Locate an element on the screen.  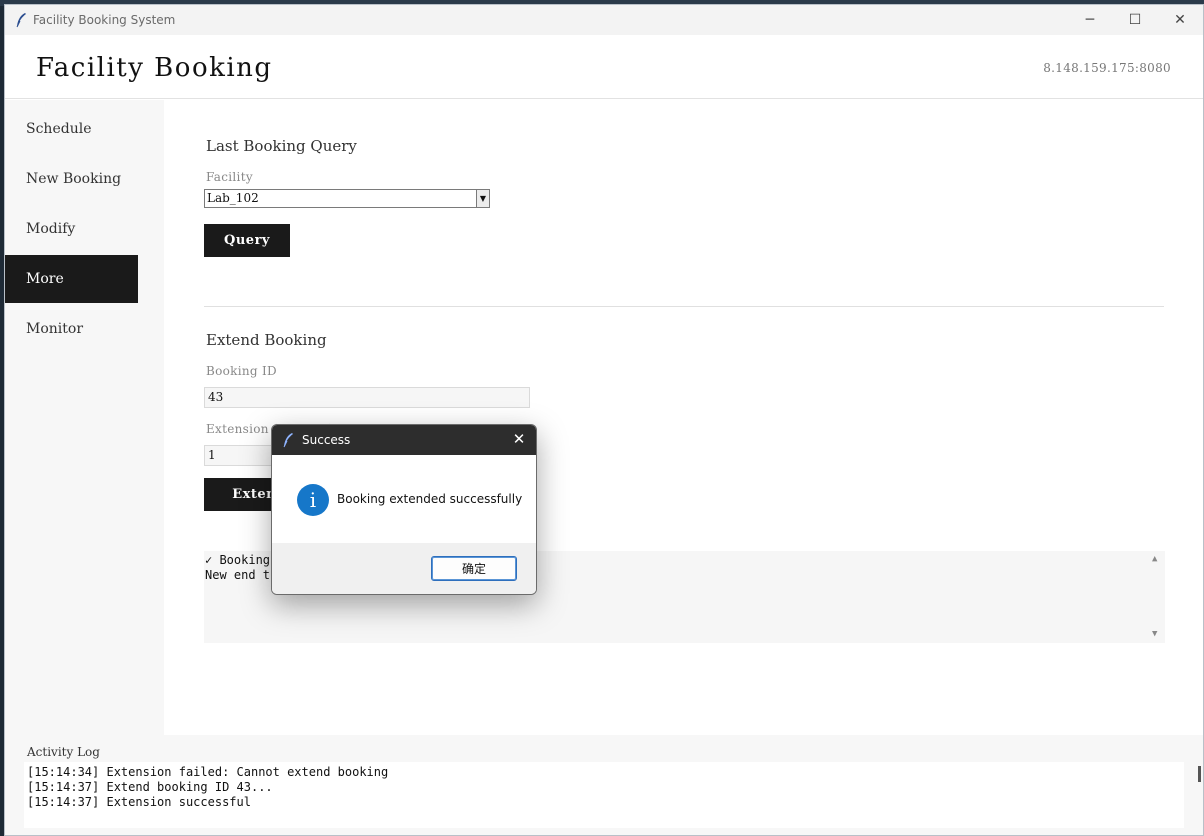
facility-select-value: Lab_102 is located at coordinates (233, 198).